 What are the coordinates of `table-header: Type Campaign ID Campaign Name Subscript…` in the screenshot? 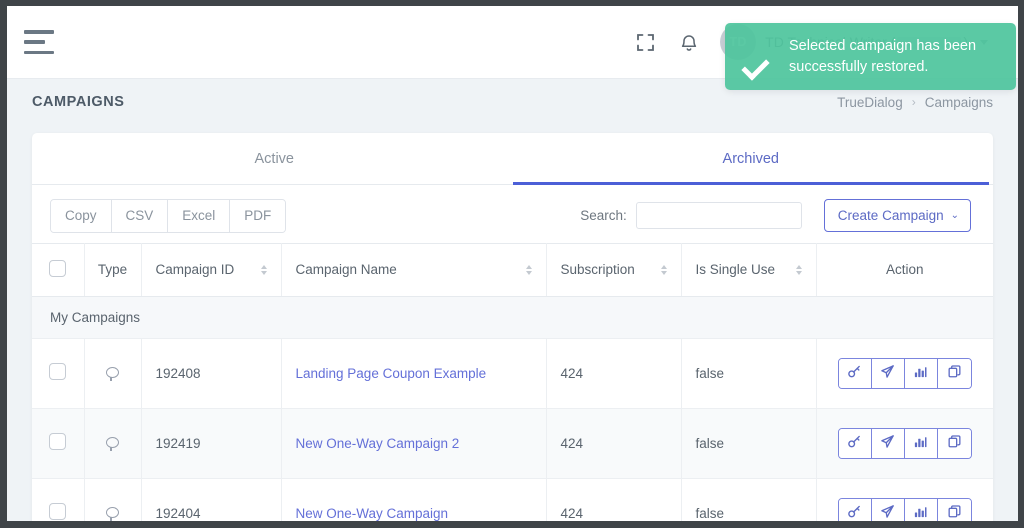 It's located at (512, 269).